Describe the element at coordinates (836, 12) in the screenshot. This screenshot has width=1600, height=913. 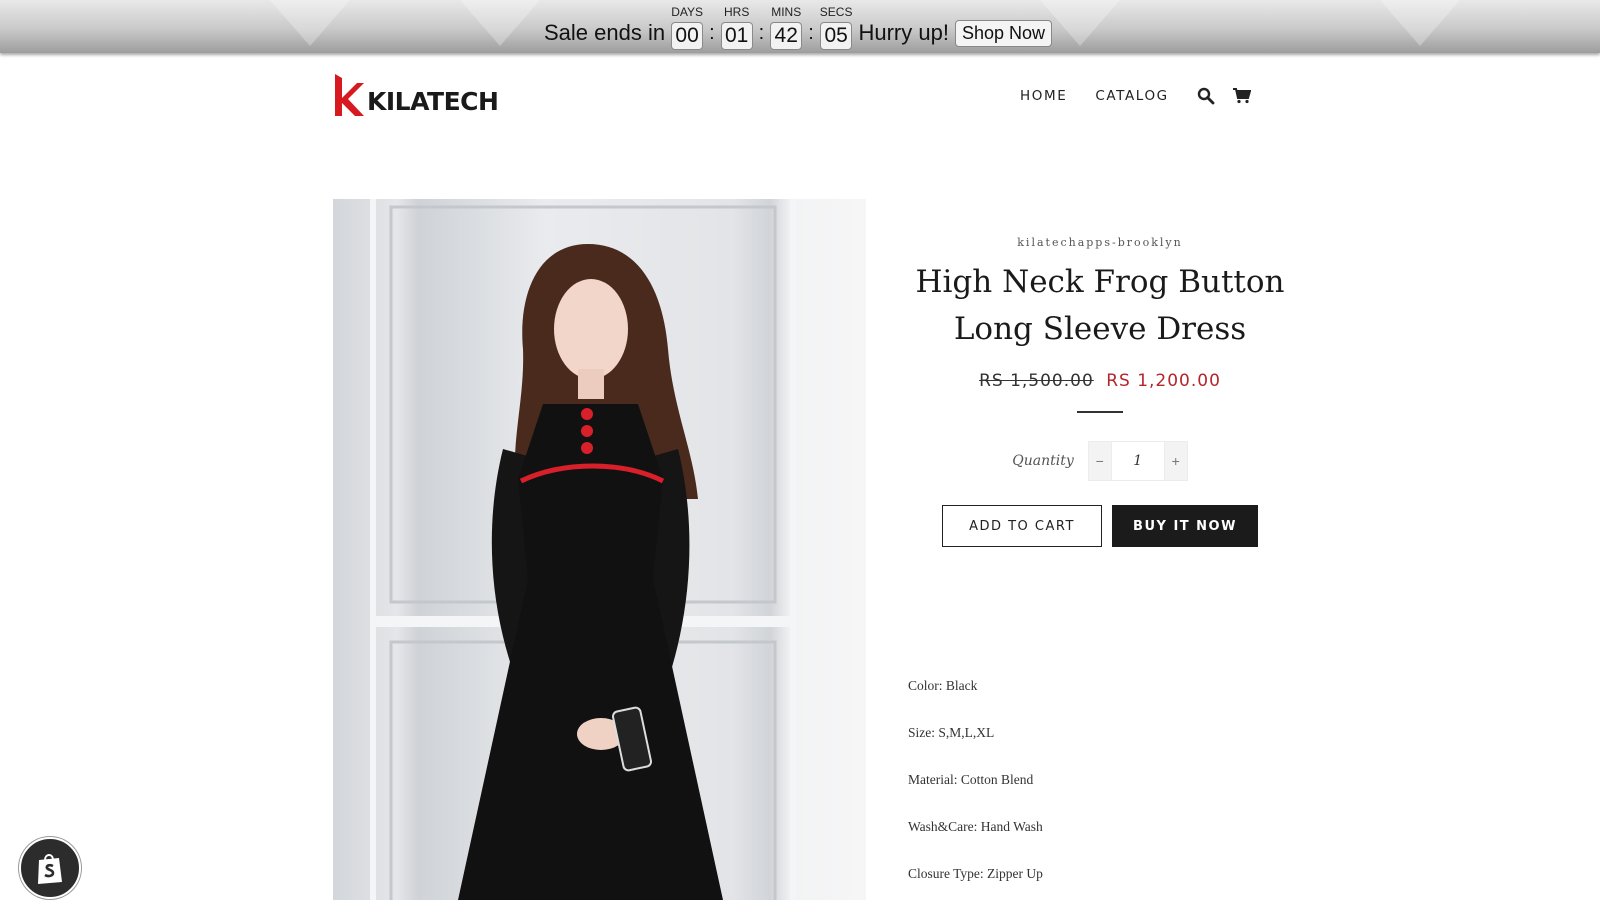
I see `countdown-seconds-label: SECS` at that location.